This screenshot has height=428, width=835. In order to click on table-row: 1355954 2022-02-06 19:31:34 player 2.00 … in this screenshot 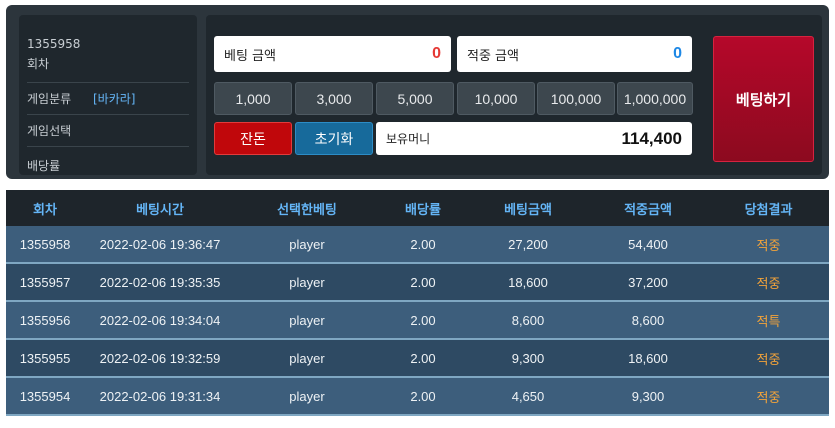, I will do `click(417, 397)`.